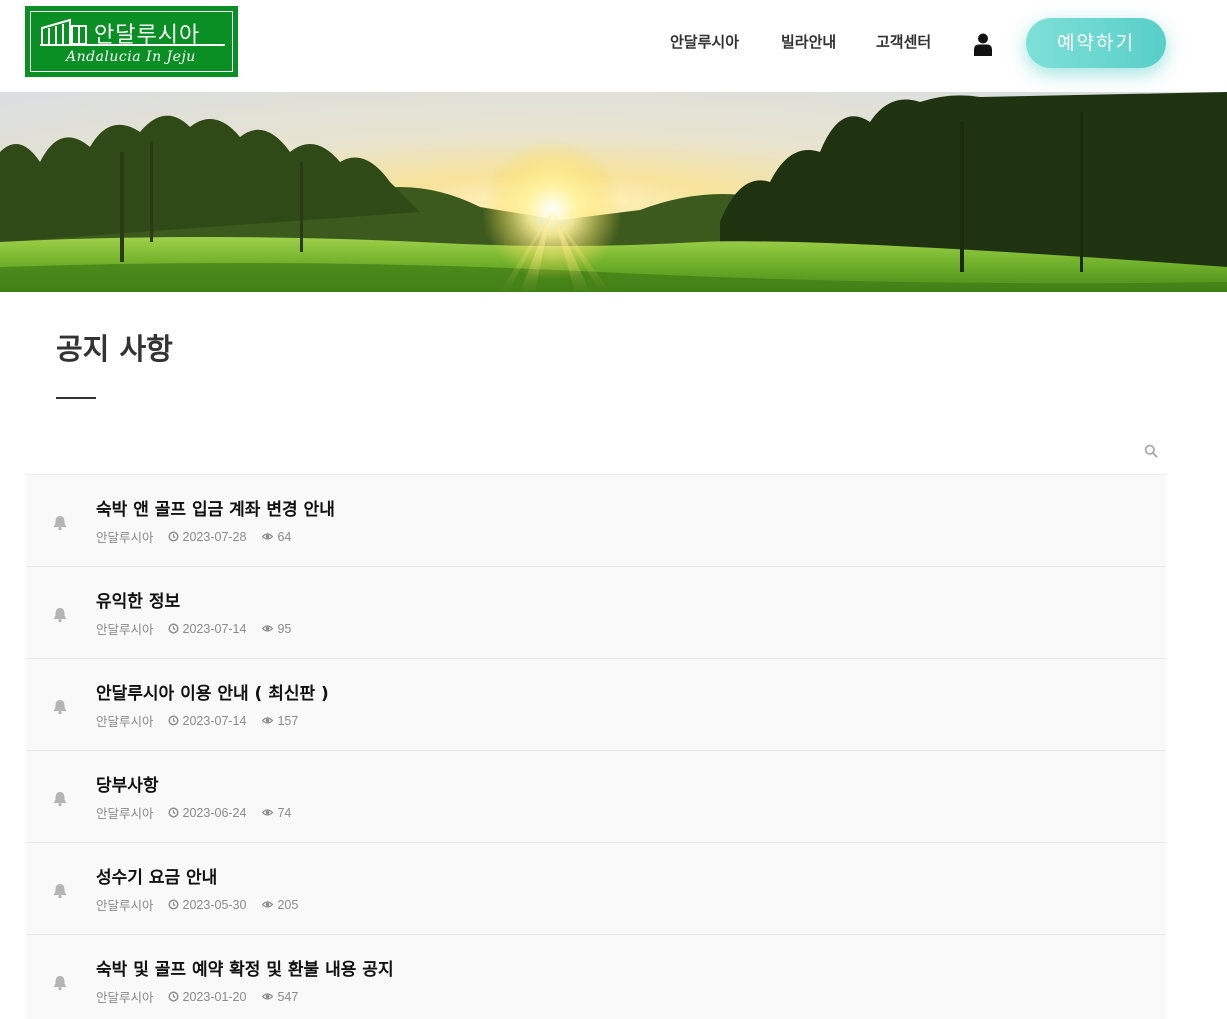 This screenshot has width=1227, height=1019. What do you see at coordinates (127, 783) in the screenshot?
I see `notice-title: 당부사항` at bounding box center [127, 783].